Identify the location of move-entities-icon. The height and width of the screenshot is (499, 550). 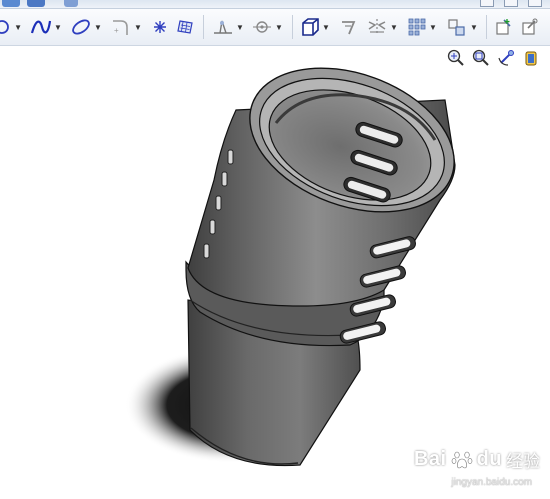
(456, 27).